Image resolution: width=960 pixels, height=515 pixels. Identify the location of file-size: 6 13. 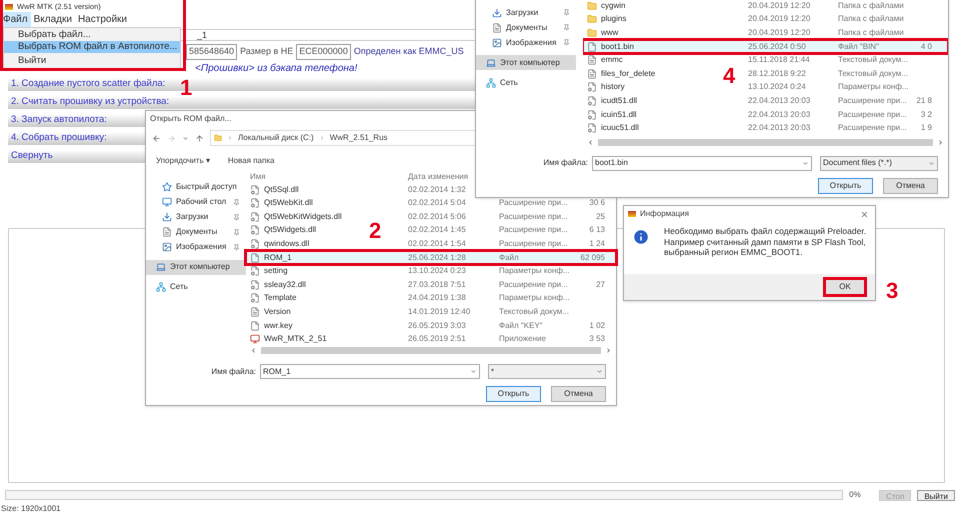
(597, 230).